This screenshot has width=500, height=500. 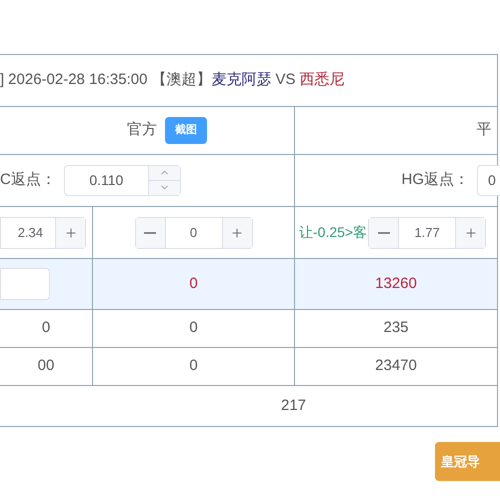 What do you see at coordinates (25, 284) in the screenshot?
I see `amount-input` at bounding box center [25, 284].